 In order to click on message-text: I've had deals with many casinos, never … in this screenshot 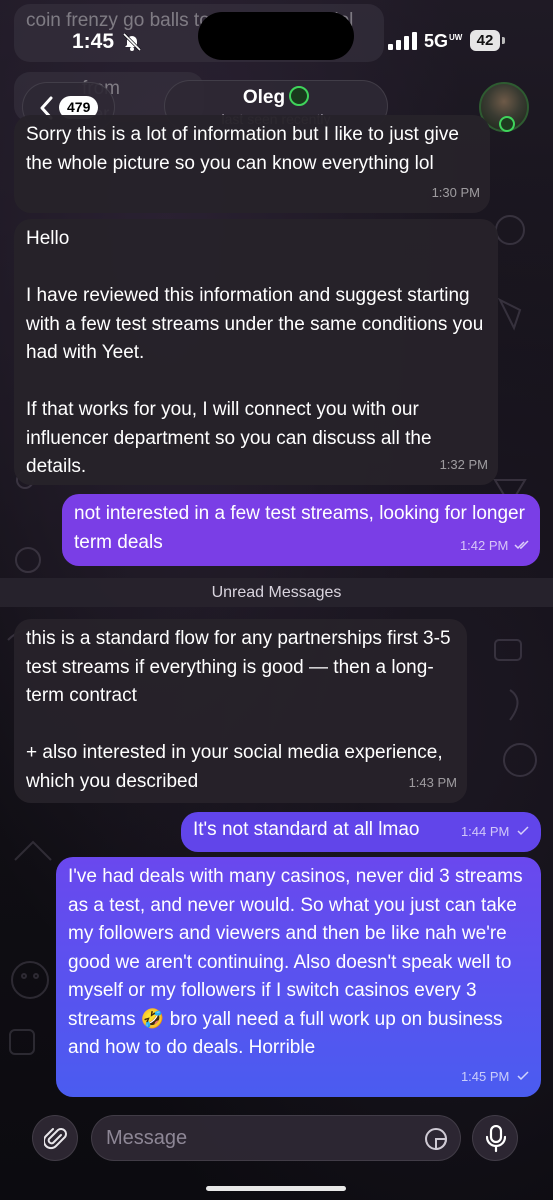, I will do `click(298, 962)`.